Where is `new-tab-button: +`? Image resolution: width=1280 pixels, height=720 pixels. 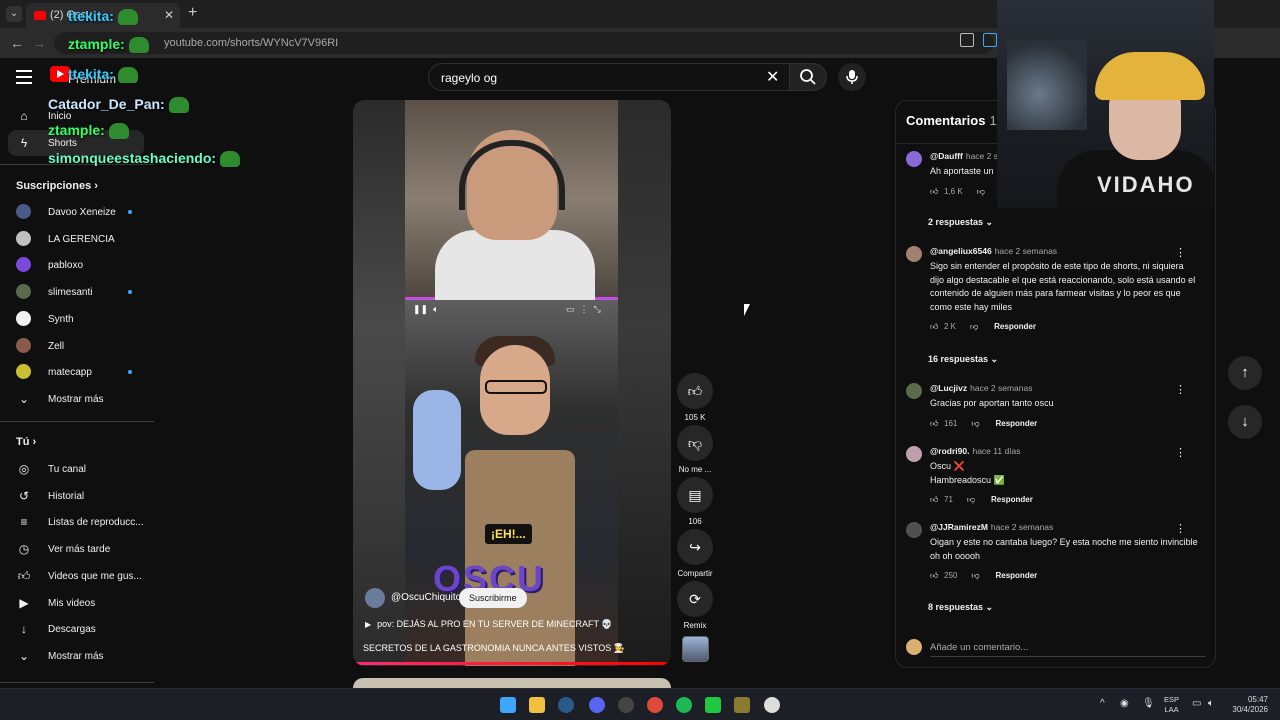 new-tab-button: + is located at coordinates (192, 13).